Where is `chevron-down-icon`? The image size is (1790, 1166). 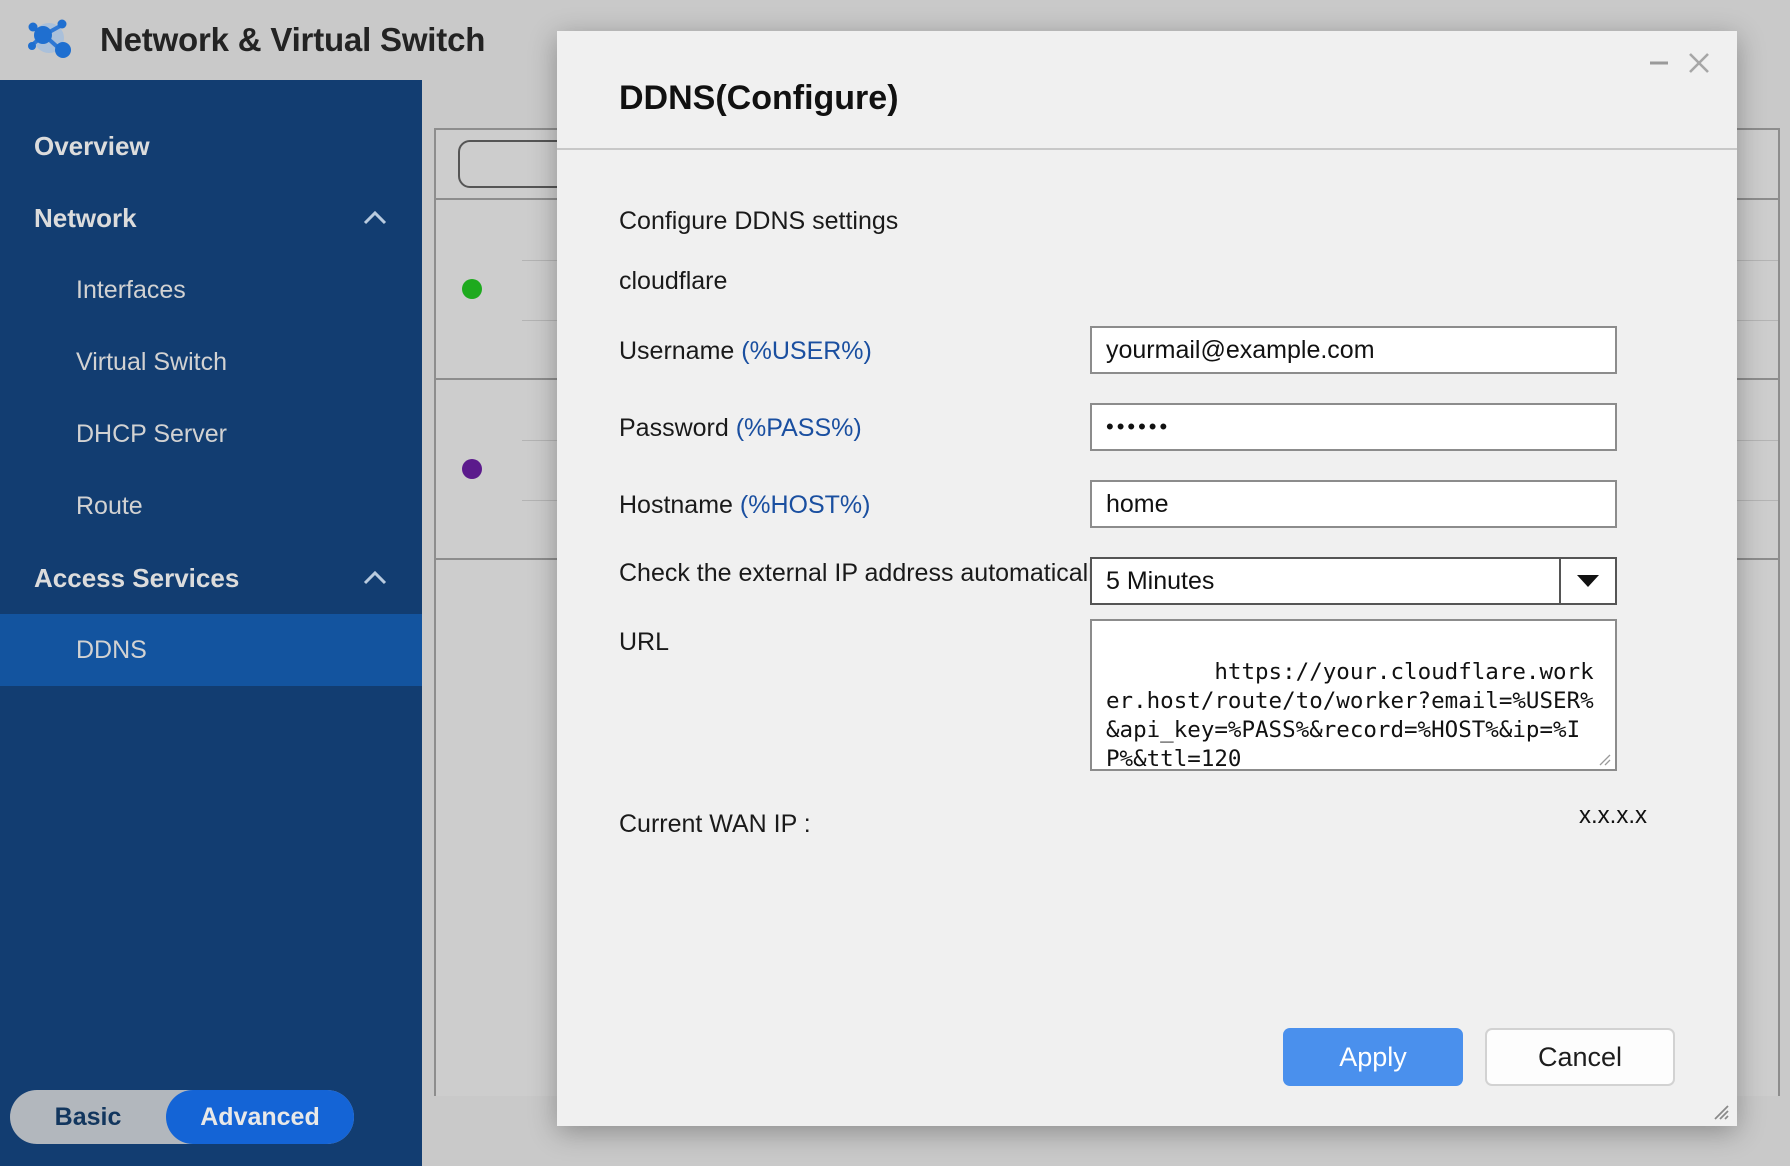 chevron-down-icon is located at coordinates (1587, 581).